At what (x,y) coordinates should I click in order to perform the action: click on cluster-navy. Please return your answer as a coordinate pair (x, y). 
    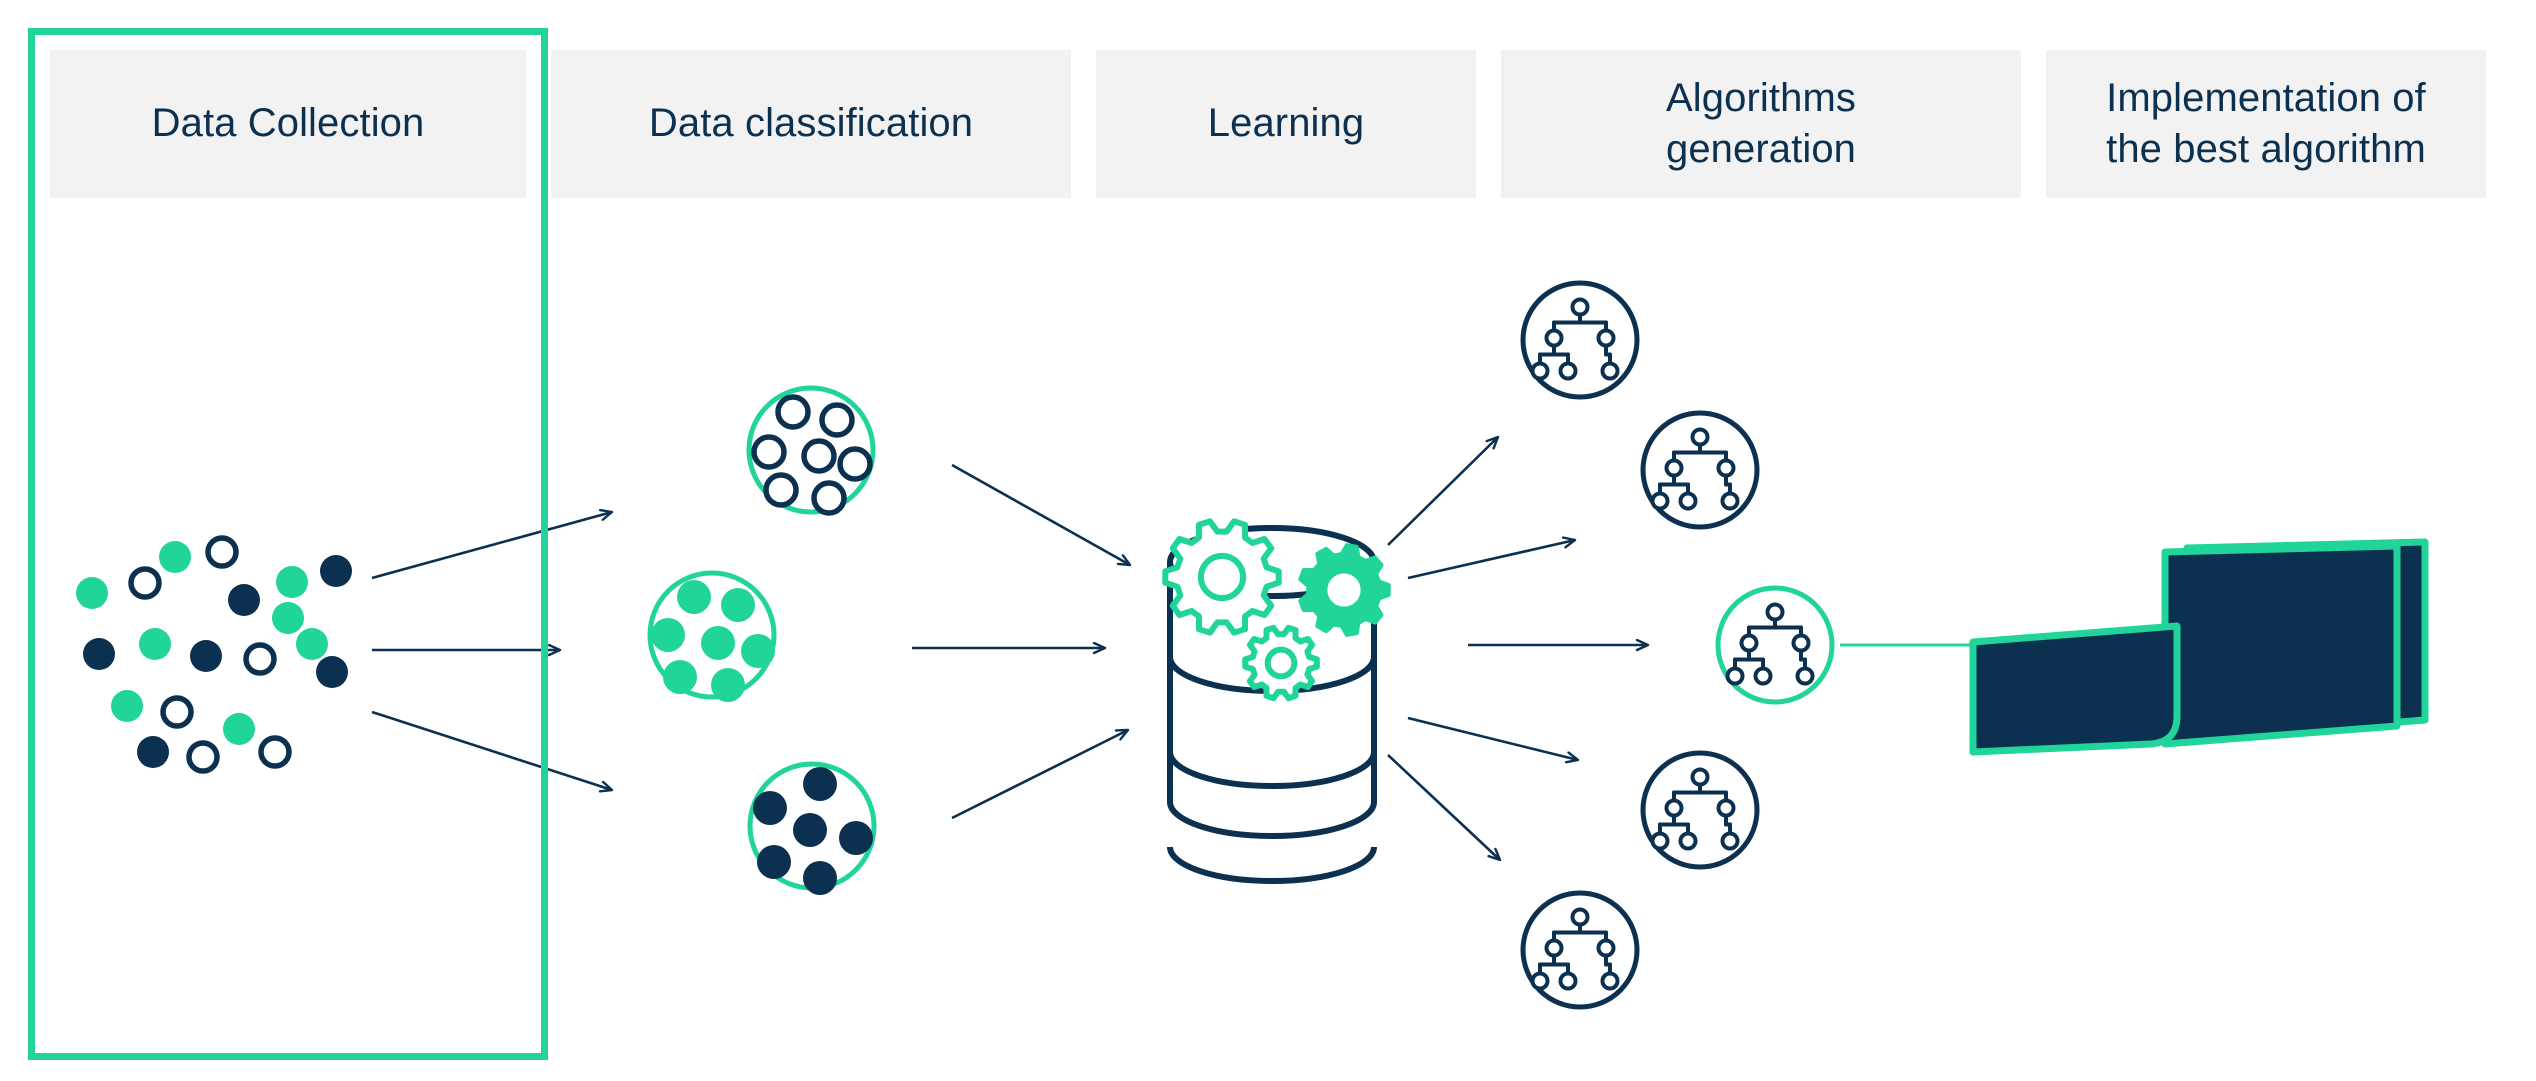
    Looking at the image, I should click on (812, 828).